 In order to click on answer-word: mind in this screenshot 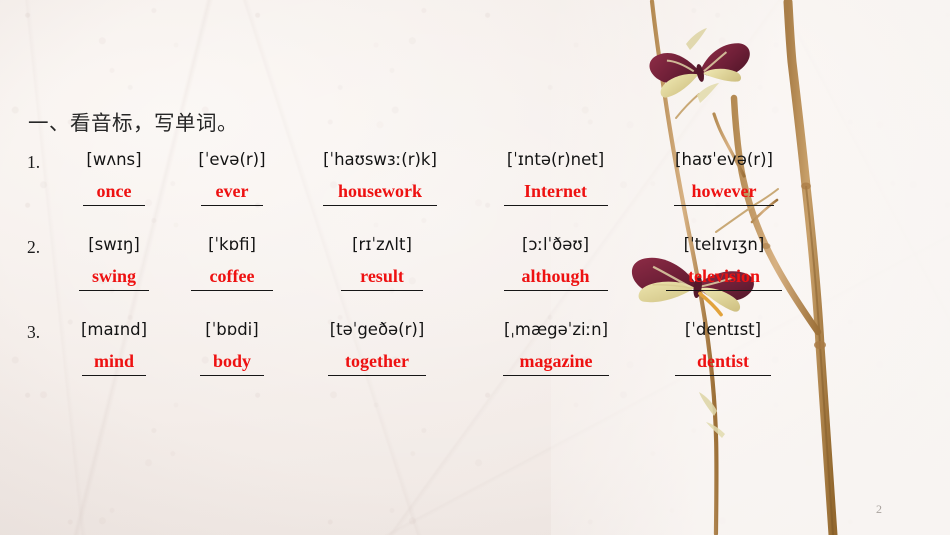, I will do `click(114, 361)`.